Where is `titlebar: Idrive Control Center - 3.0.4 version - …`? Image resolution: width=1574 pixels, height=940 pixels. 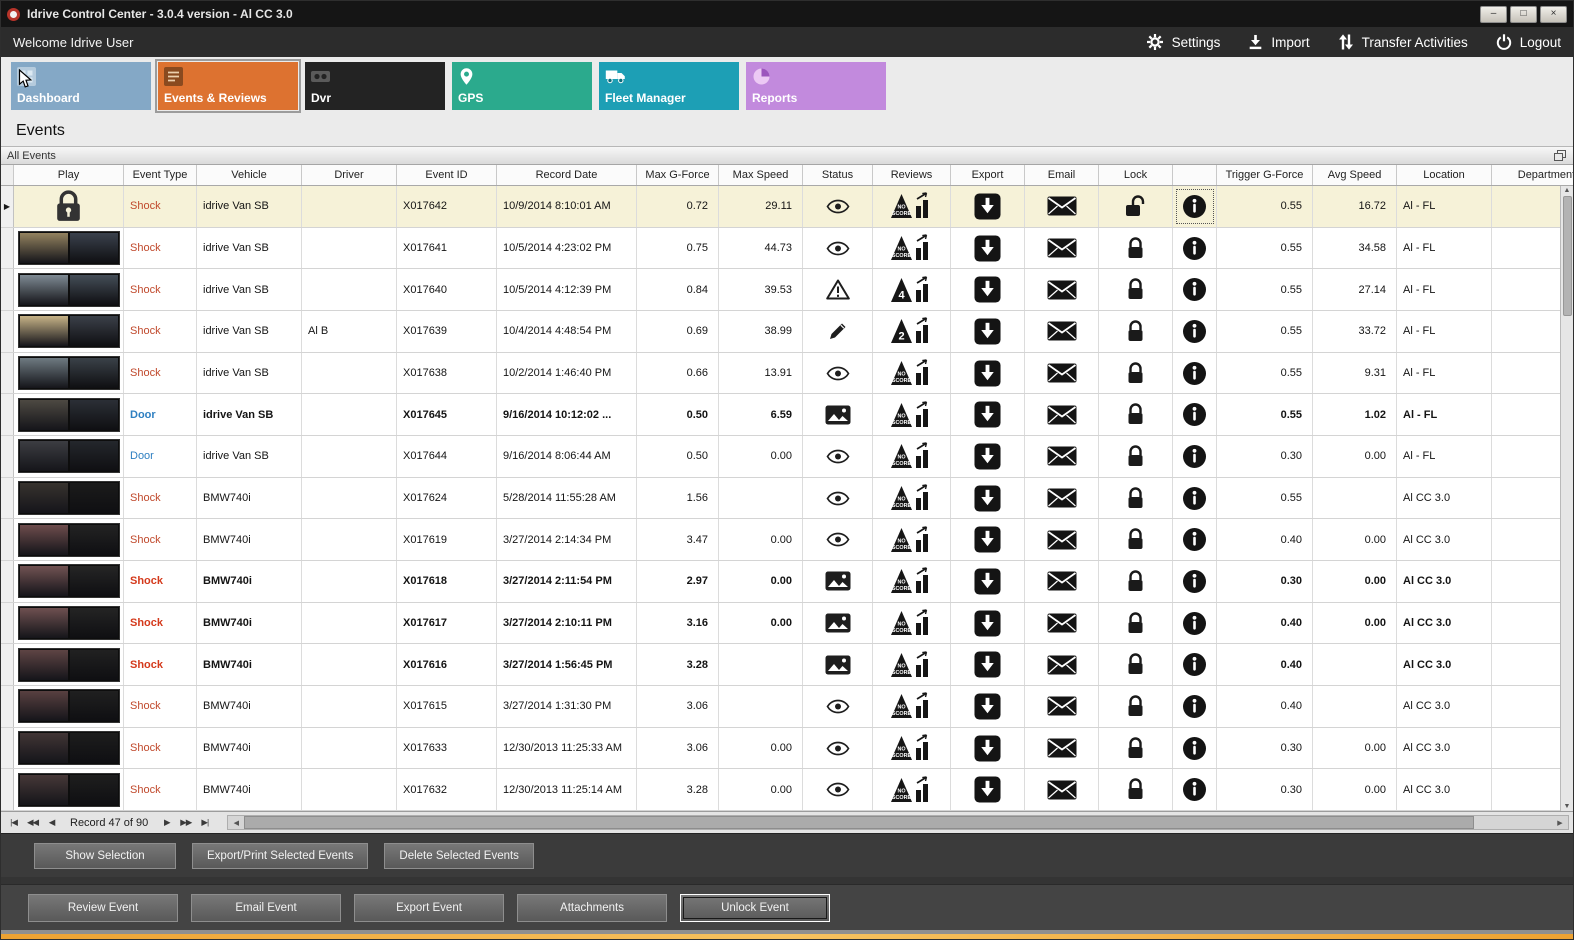
titlebar: Idrive Control Center - 3.0.4 version - … is located at coordinates (787, 14).